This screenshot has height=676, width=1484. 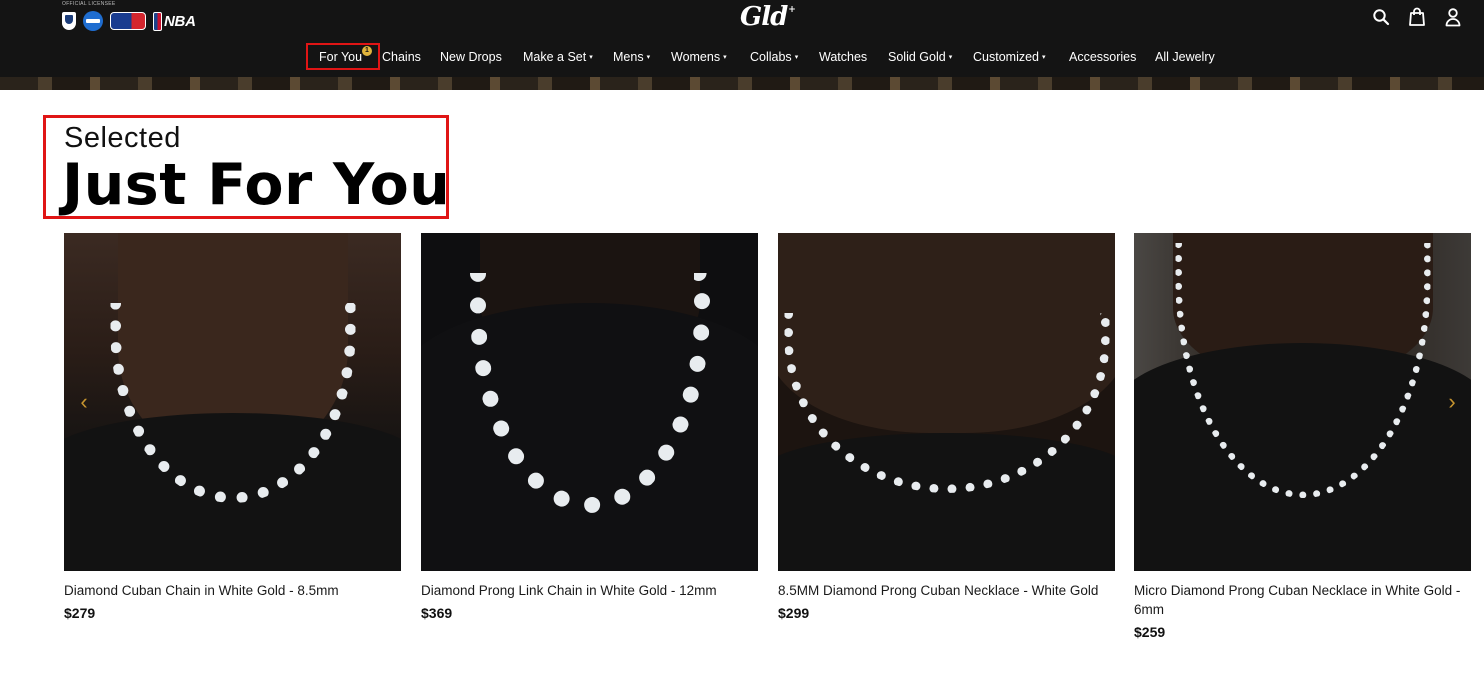 I want to click on nav-item-womens: Womens ▾, so click(x=699, y=57).